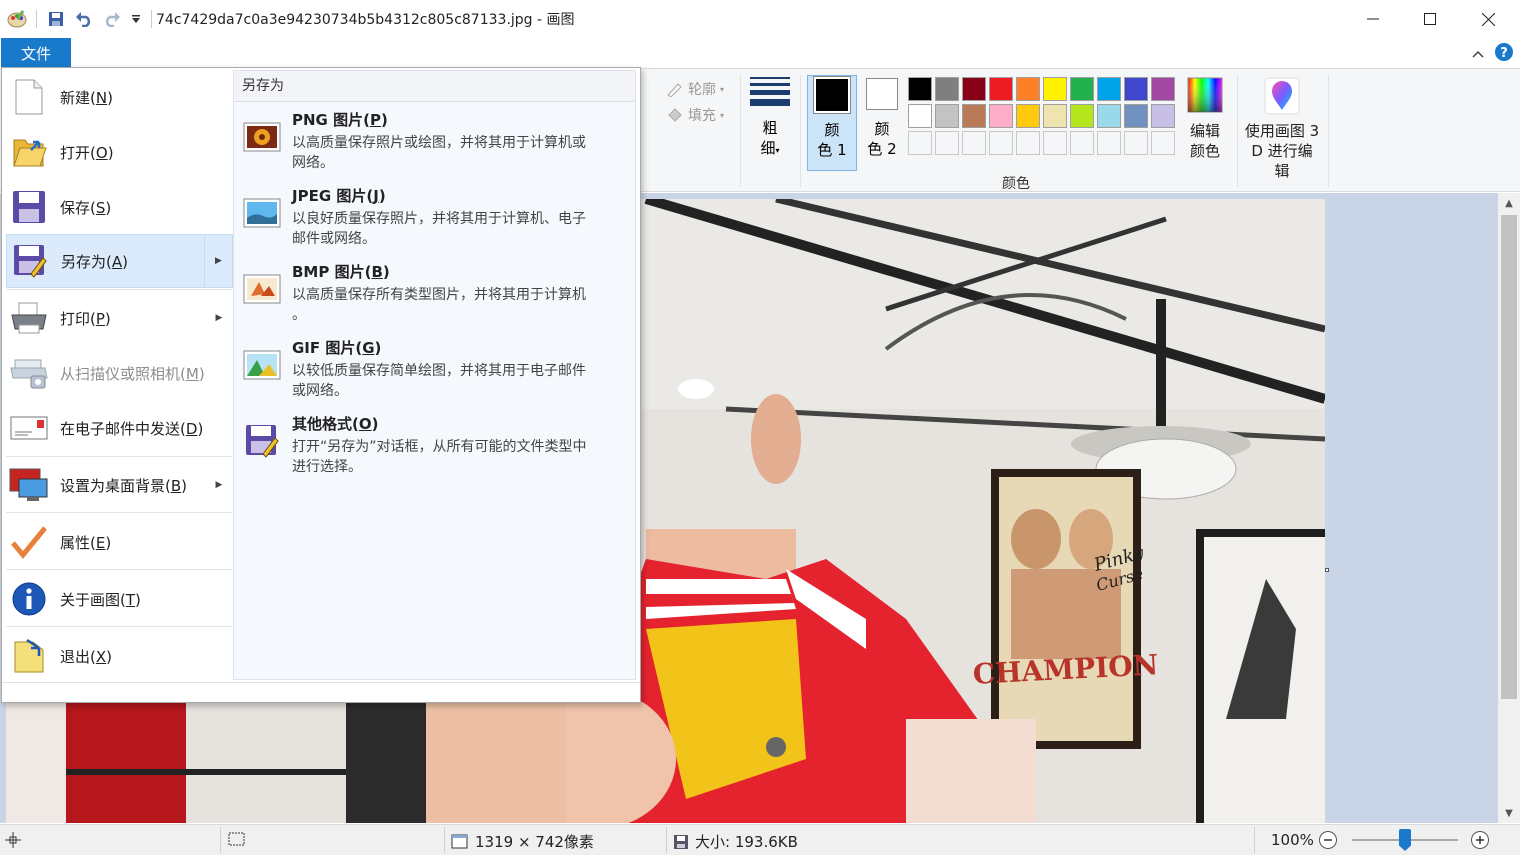  Describe the element at coordinates (262, 213) in the screenshot. I see `jpeg-image-icon` at that location.